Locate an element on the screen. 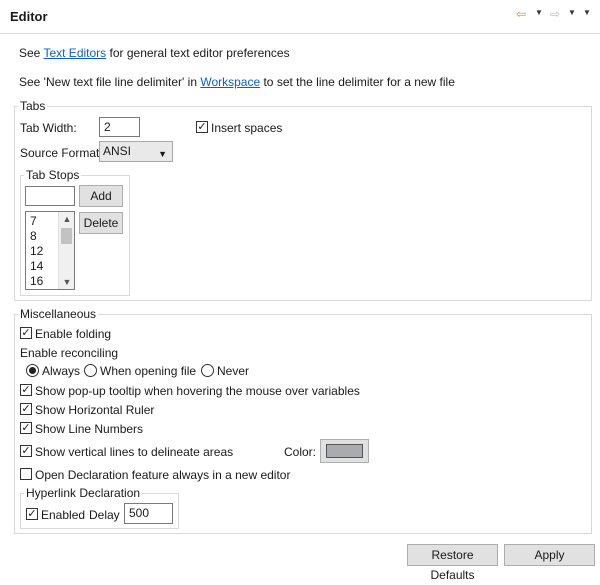 The width and height of the screenshot is (600, 585). workspace-link: Workspace is located at coordinates (230, 82).